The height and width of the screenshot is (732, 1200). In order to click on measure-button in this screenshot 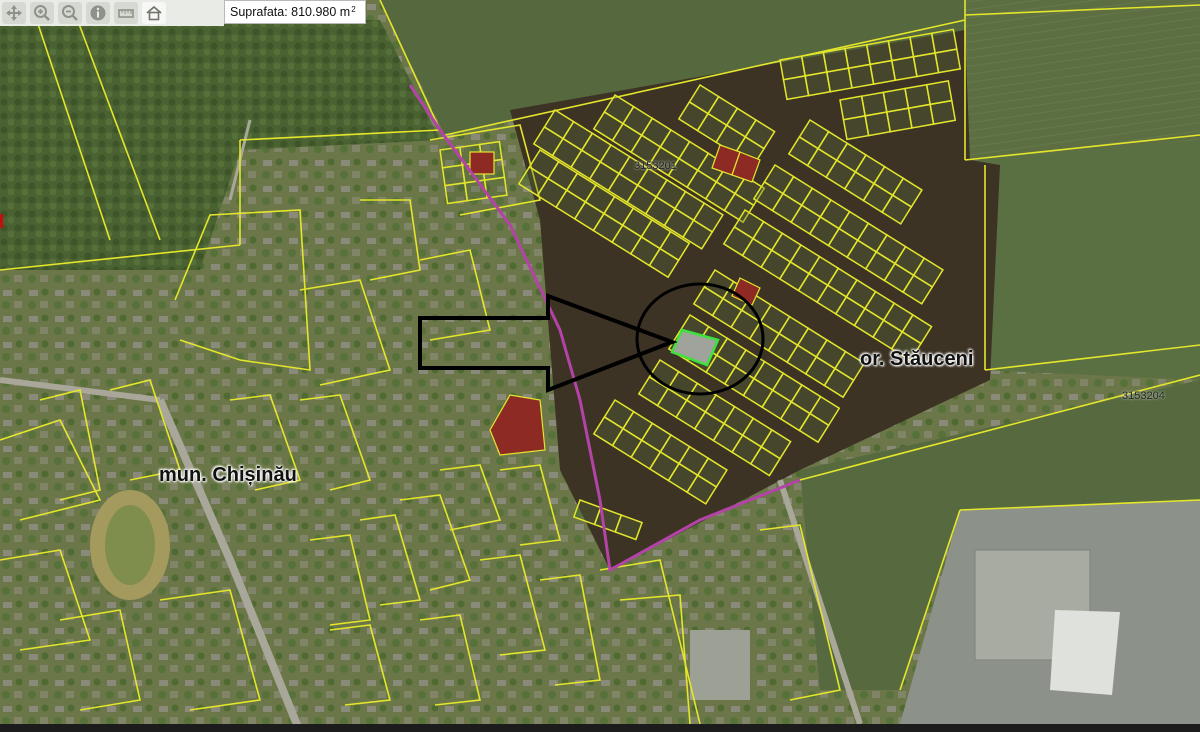, I will do `click(126, 13)`.